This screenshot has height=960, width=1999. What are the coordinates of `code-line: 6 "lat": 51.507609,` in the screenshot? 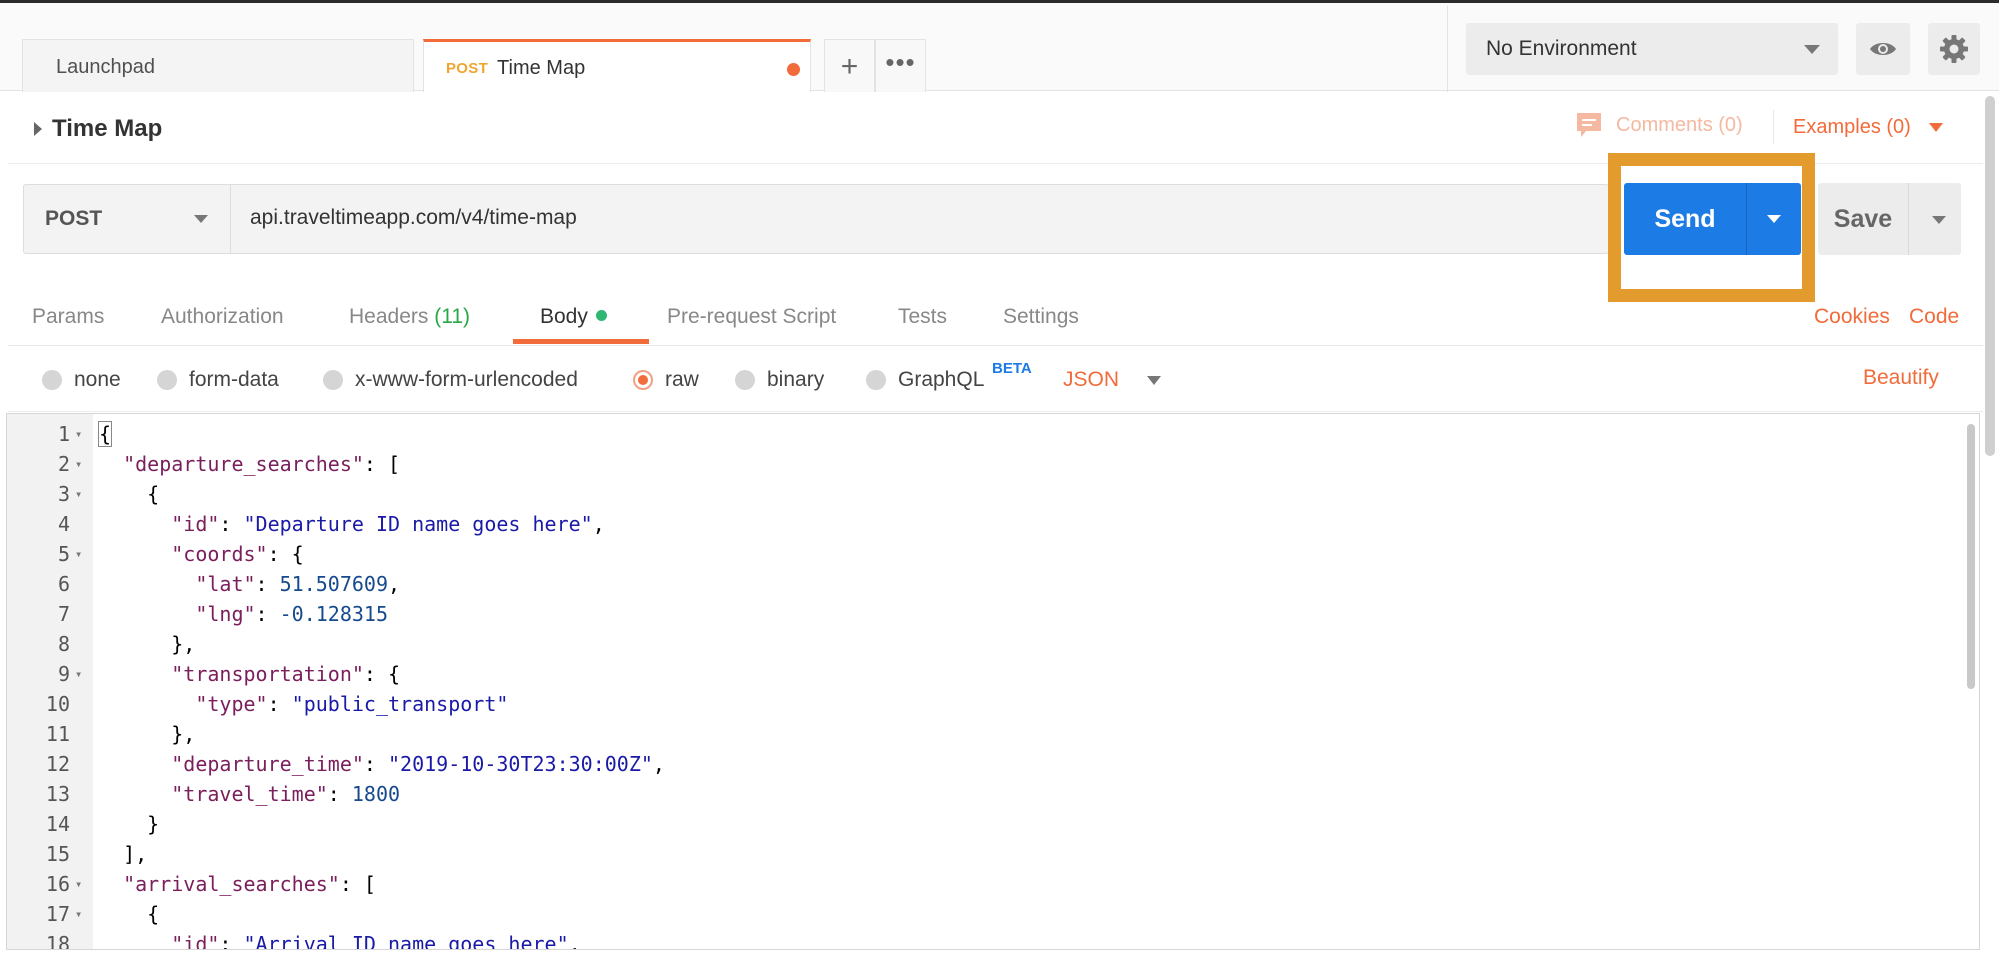 It's located at (993, 584).